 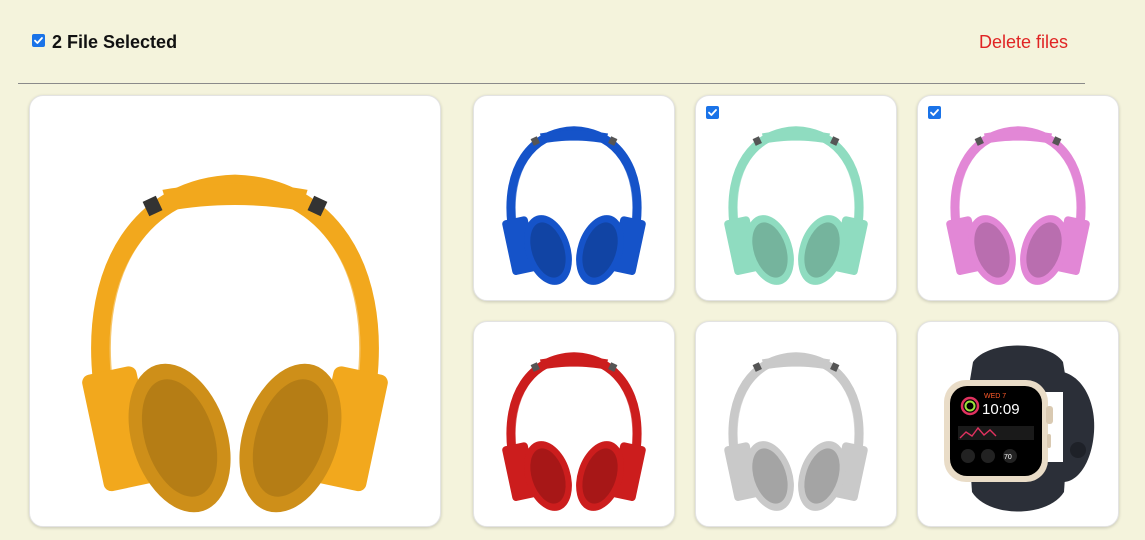 What do you see at coordinates (1019, 428) in the screenshot?
I see `smartwatch-image: WED 7 10:09 70` at bounding box center [1019, 428].